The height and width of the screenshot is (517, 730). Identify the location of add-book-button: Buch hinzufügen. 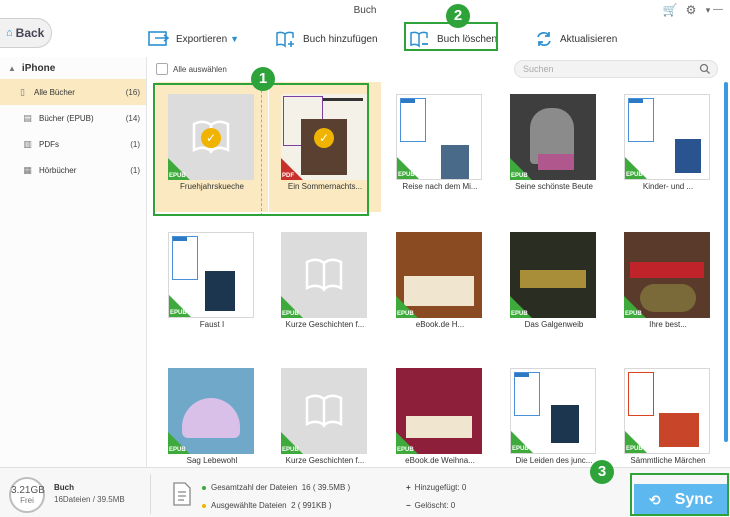
(326, 39).